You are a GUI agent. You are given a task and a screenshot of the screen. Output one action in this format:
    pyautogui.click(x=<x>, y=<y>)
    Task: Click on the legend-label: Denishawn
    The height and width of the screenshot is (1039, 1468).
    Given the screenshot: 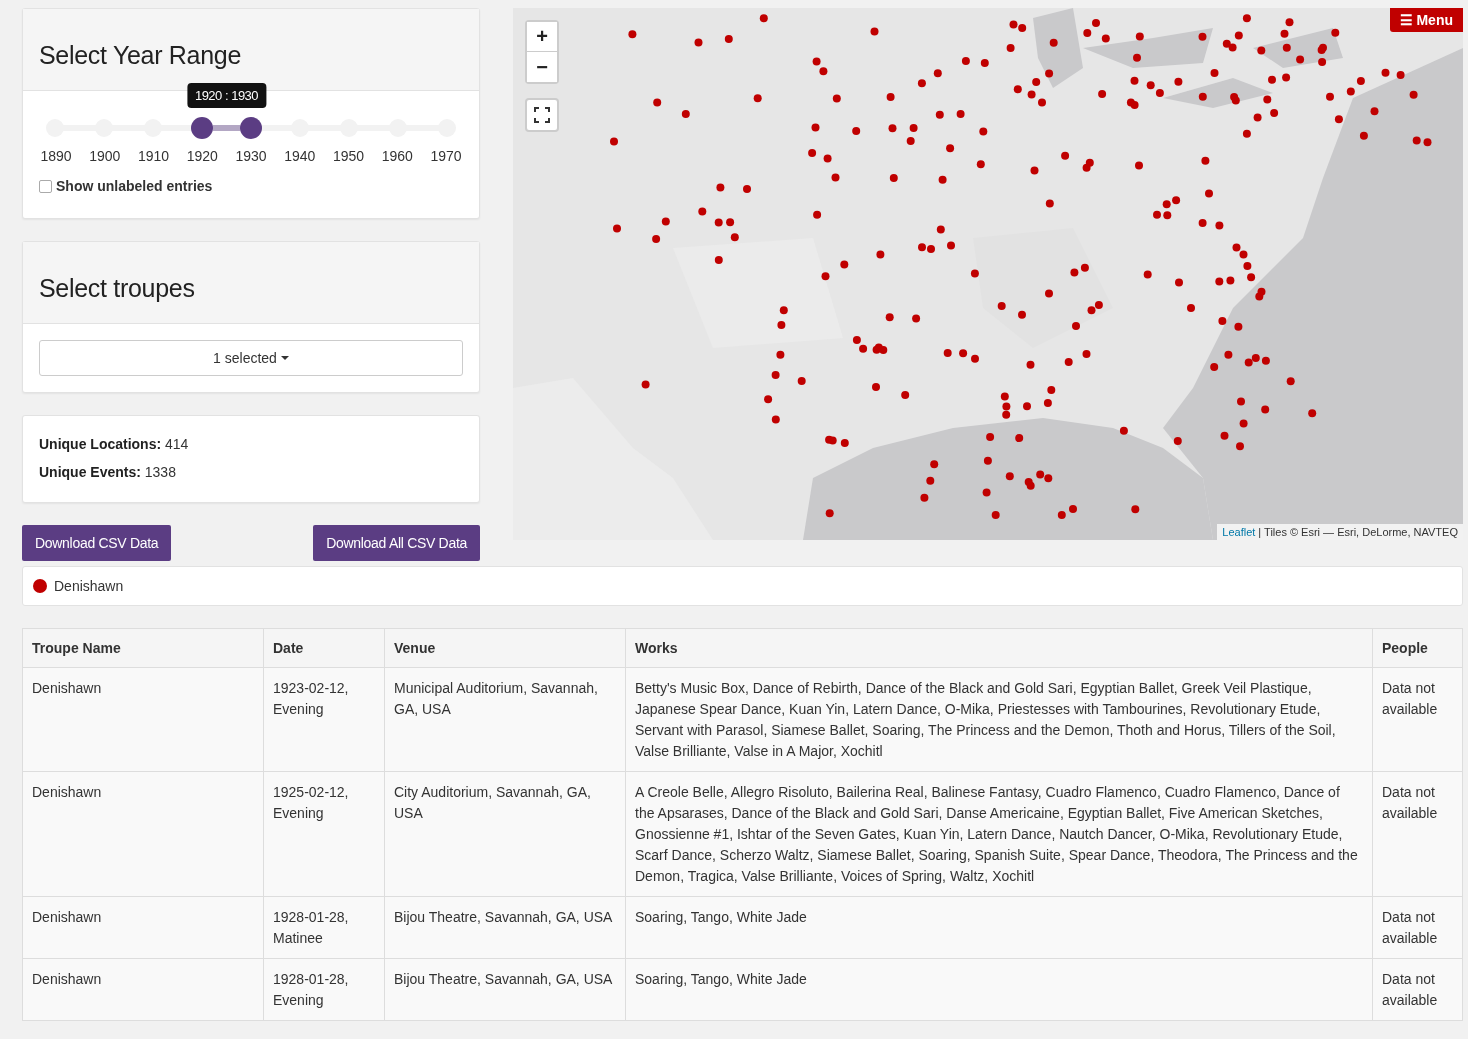 What is the action you would take?
    pyautogui.click(x=89, y=586)
    